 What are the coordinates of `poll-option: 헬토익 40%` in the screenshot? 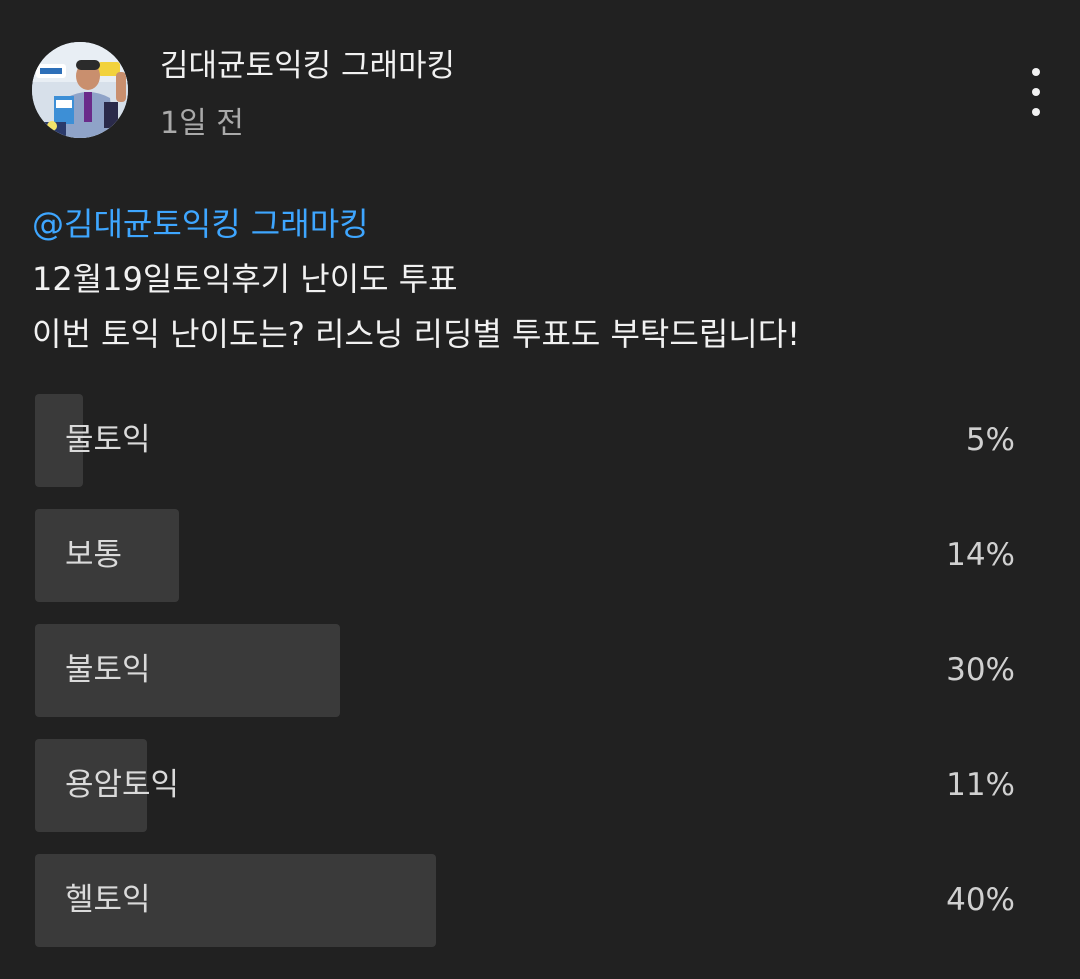 It's located at (543, 900).